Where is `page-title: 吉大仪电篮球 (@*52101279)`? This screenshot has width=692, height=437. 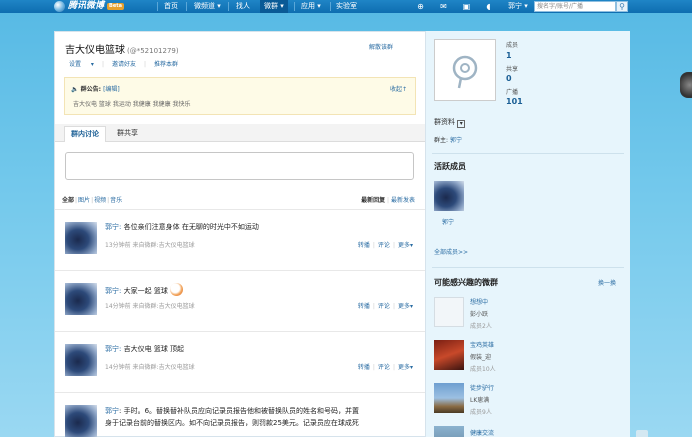
page-title: 吉大仪电篮球 (@*52101279) is located at coordinates (122, 48).